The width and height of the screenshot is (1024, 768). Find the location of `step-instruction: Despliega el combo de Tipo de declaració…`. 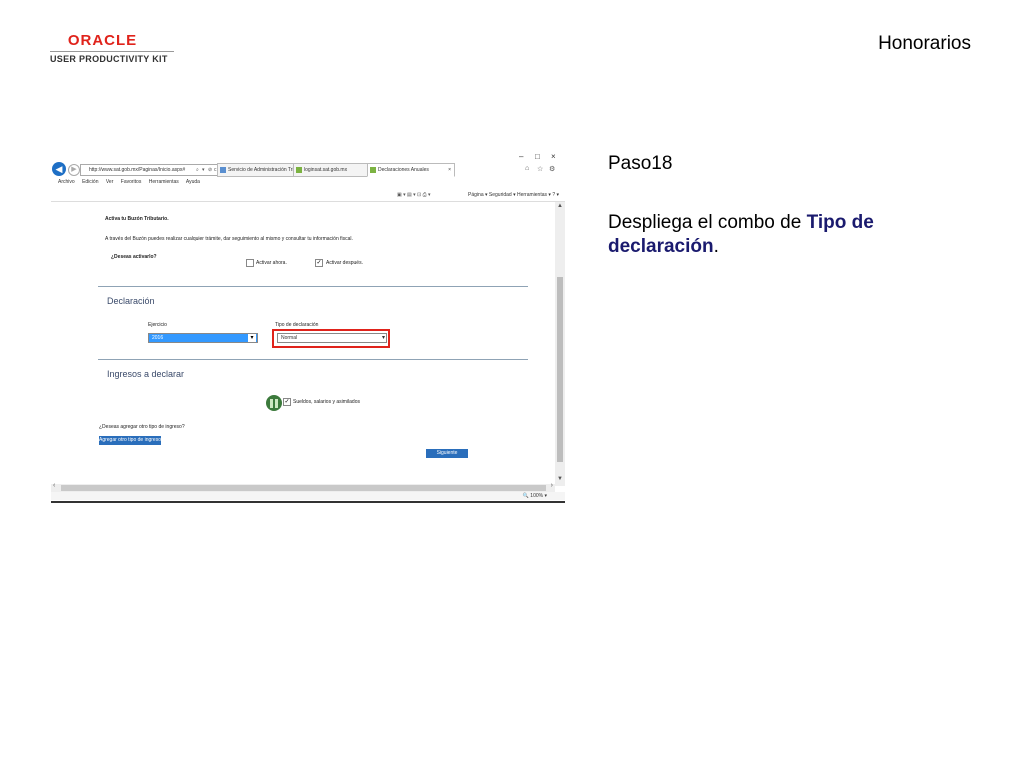

step-instruction: Despliega el combo de Tipo de declaració… is located at coordinates (773, 235).